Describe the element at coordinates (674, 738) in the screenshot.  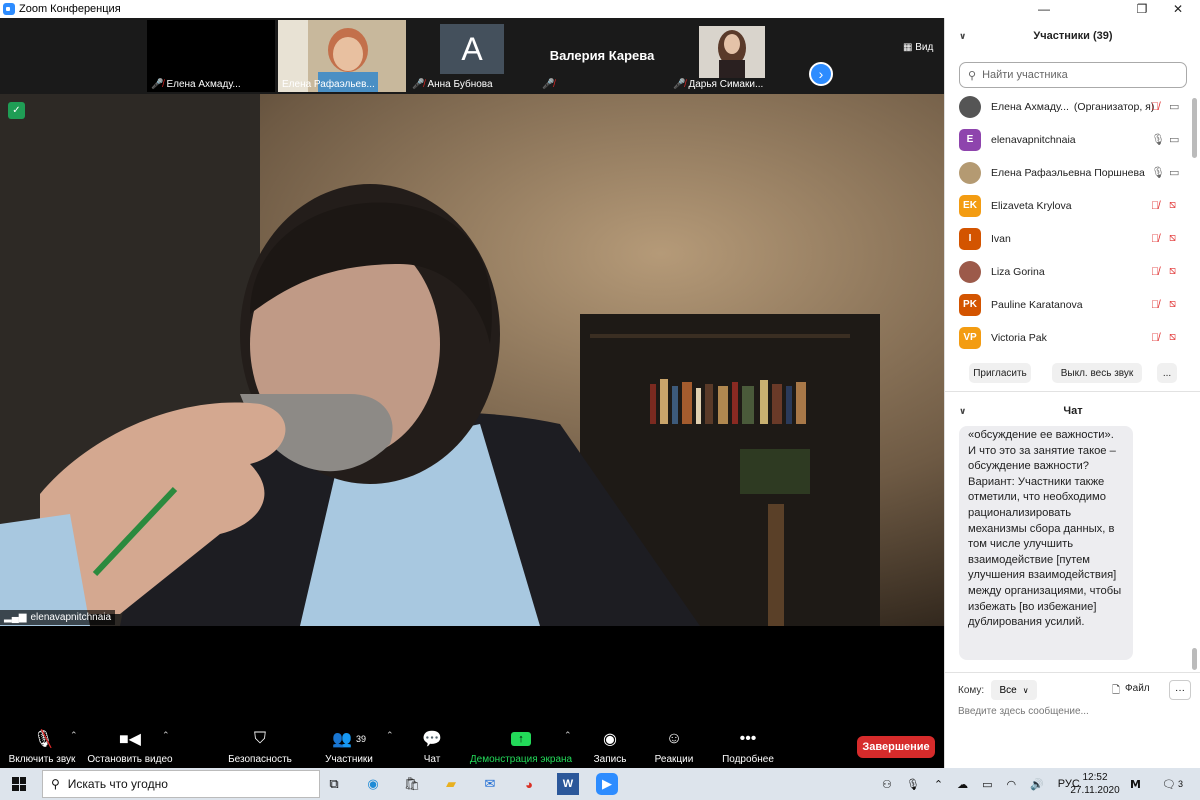
I see `reactions-icon: ☺` at that location.